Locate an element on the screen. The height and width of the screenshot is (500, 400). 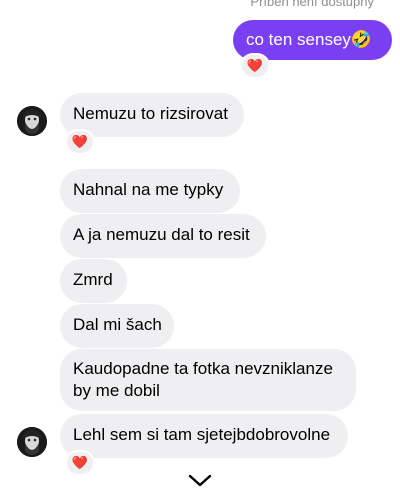
incoming-message-bubble: Dal mi šach is located at coordinates (117, 326).